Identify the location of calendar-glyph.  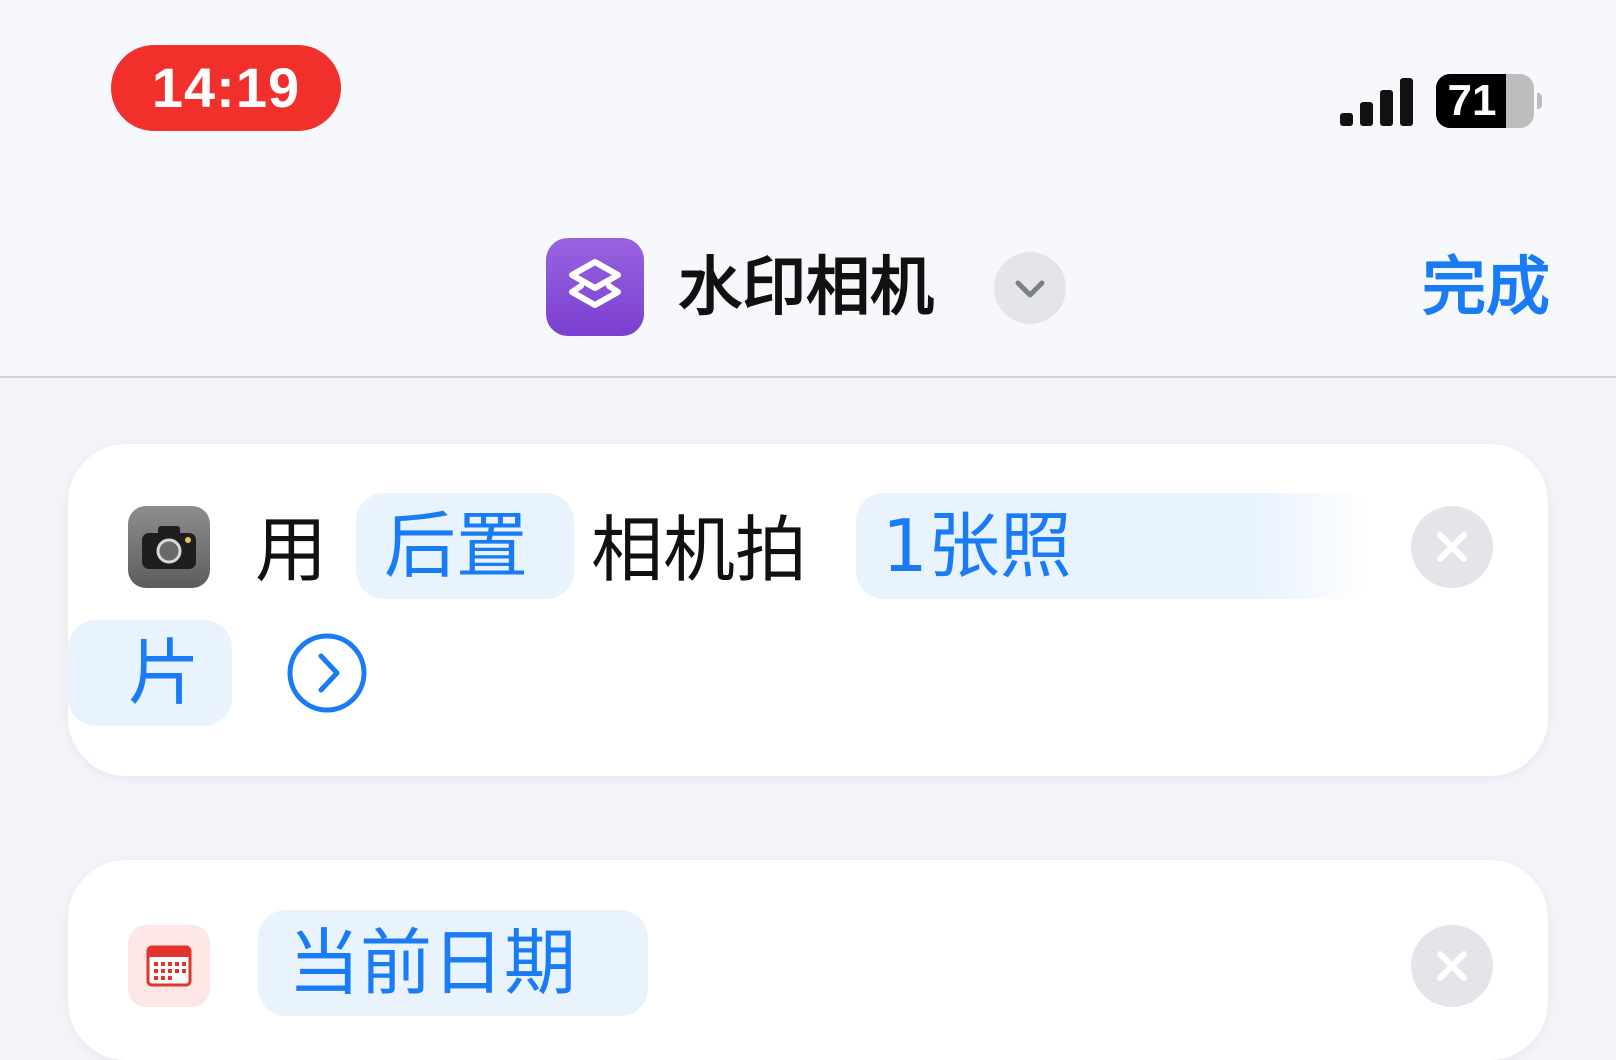
(169, 966).